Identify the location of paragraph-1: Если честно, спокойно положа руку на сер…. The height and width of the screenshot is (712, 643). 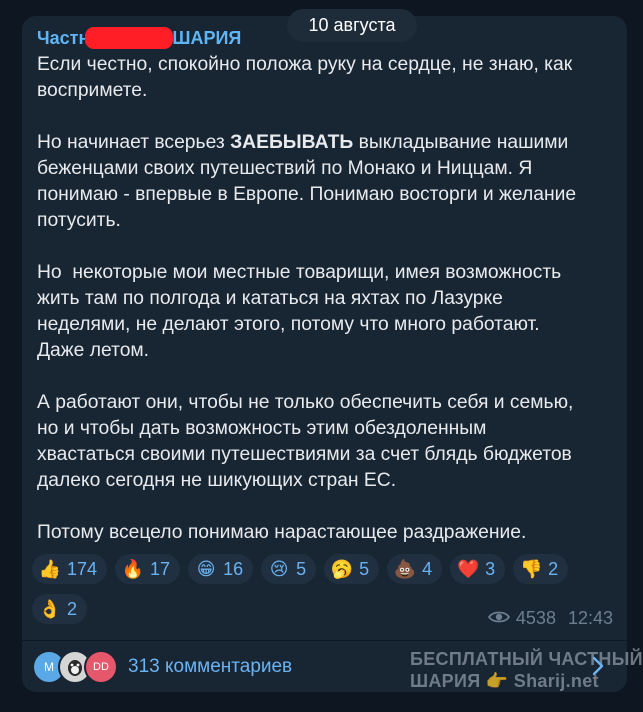
(305, 77).